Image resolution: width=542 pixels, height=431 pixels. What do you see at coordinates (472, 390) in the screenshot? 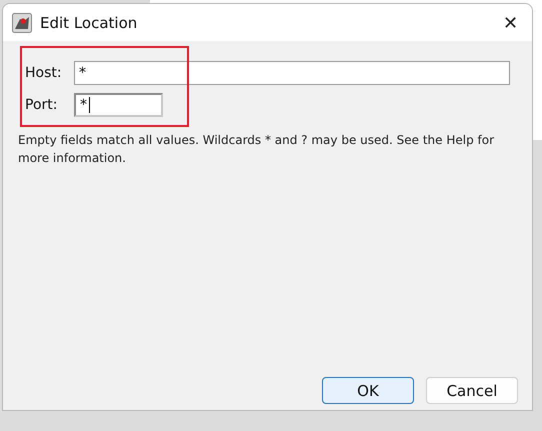
I see `cancel-button: Cancel` at bounding box center [472, 390].